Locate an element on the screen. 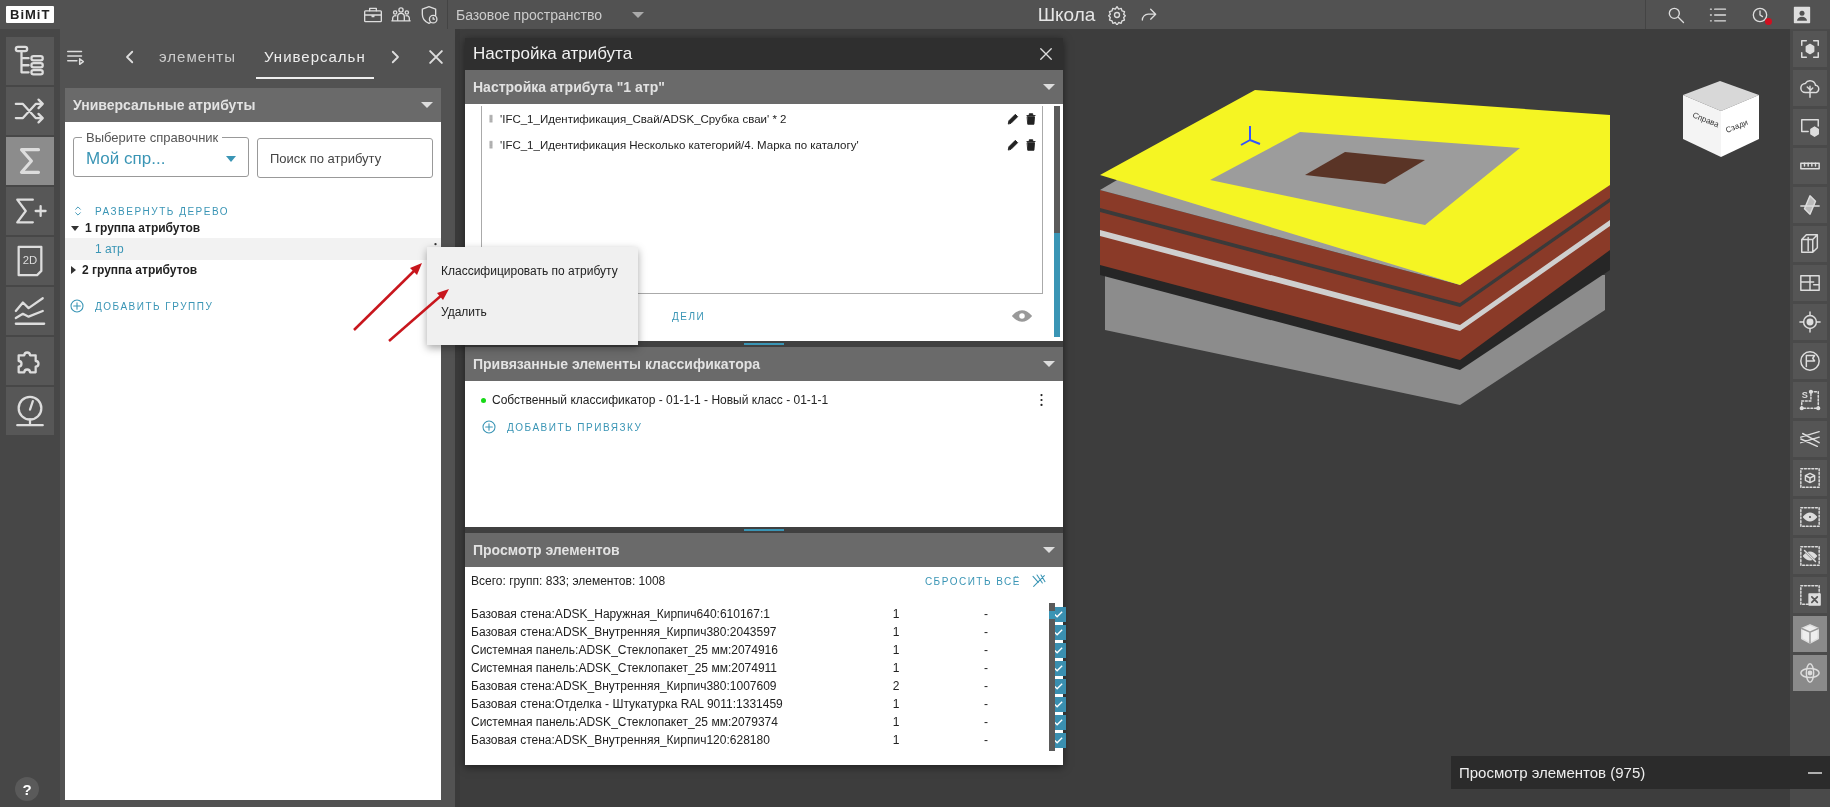  table-cell-text: Базовая стена:Отделка - Штукатурка RAL 9011:1331459 is located at coordinates (627, 704).